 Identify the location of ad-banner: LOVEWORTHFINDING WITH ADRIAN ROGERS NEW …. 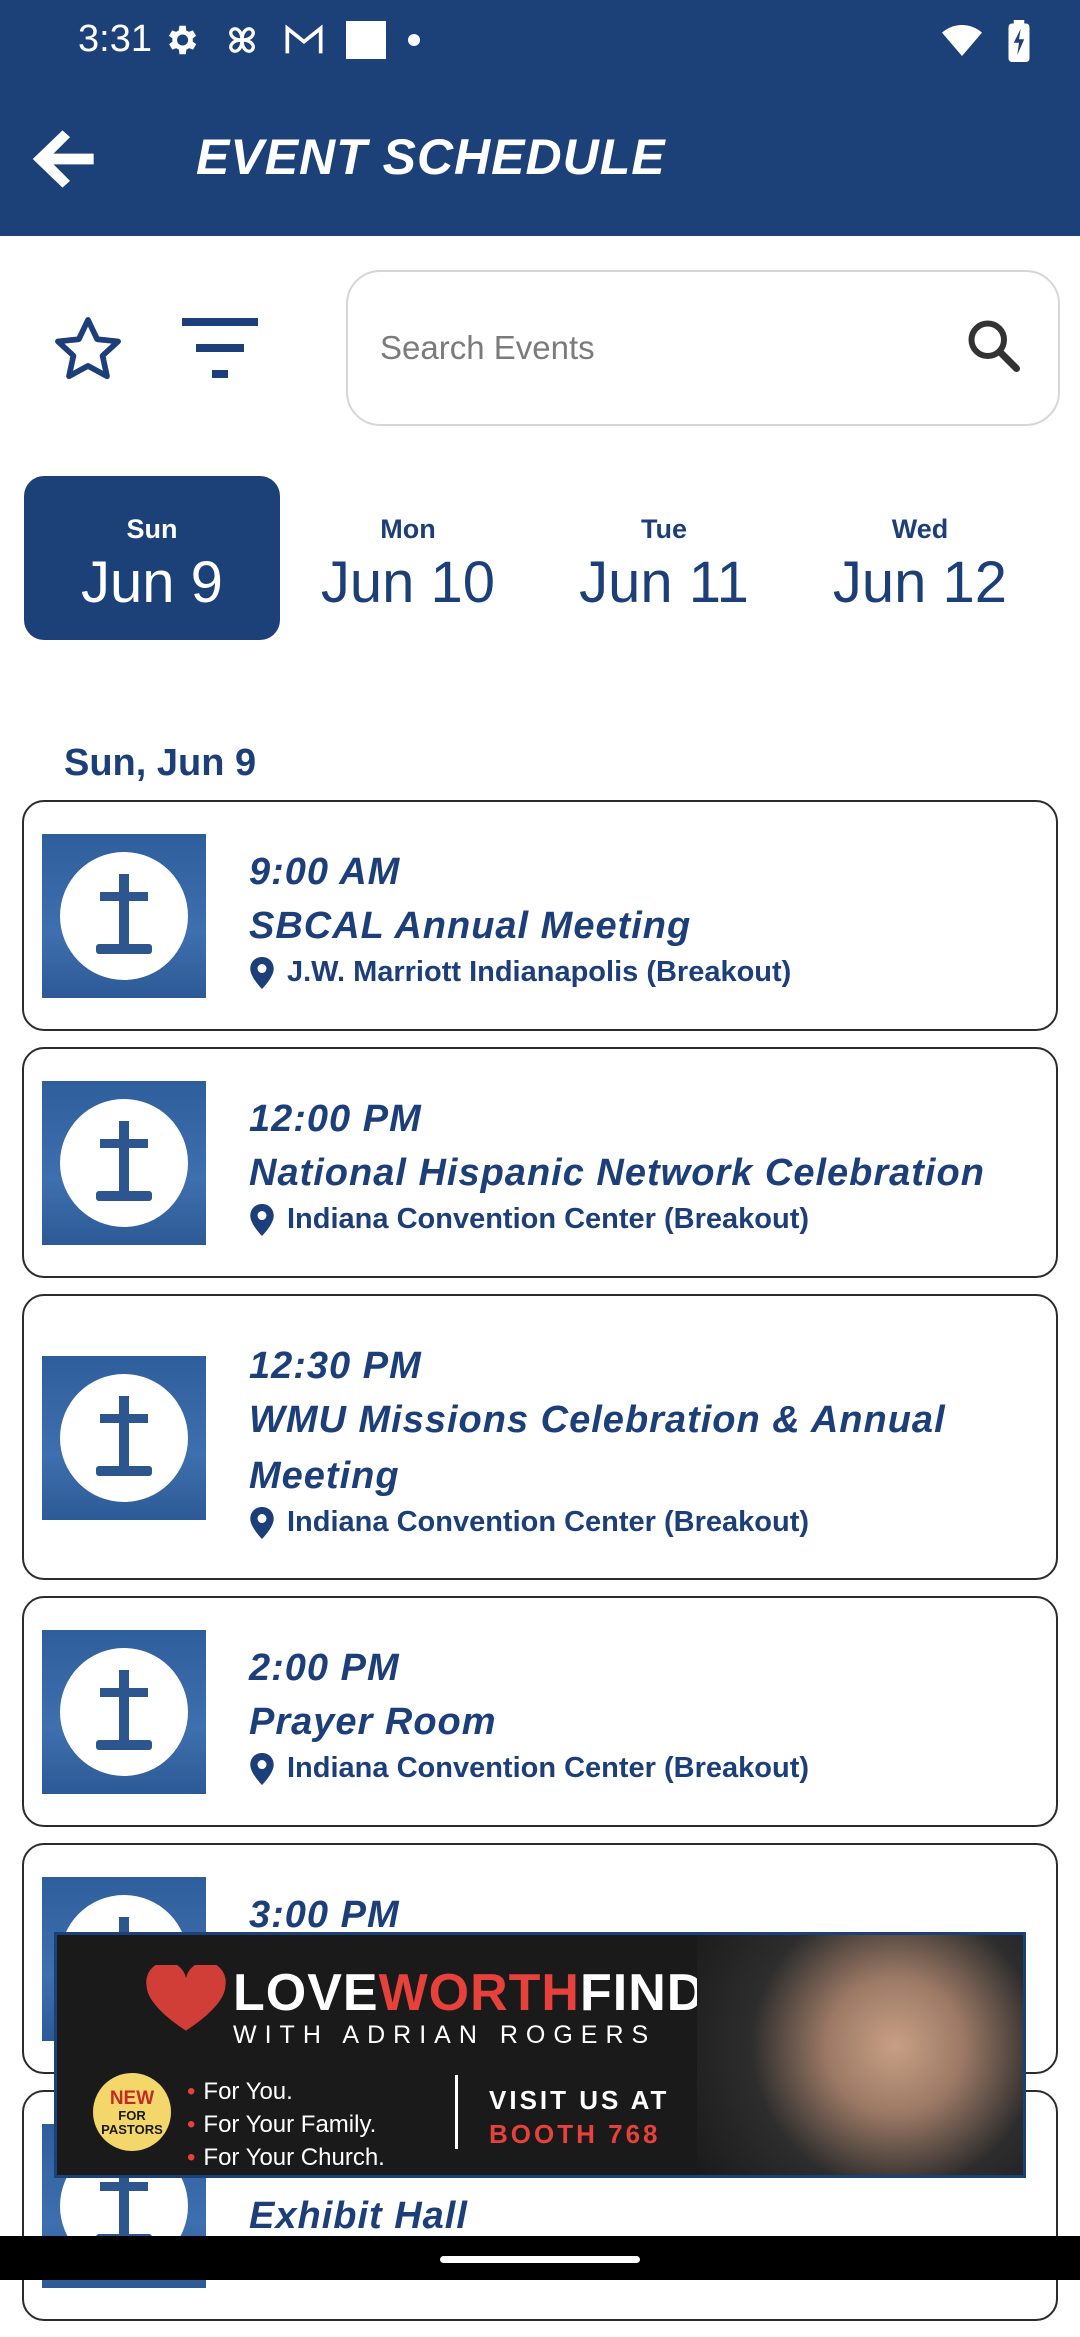
(540, 2055).